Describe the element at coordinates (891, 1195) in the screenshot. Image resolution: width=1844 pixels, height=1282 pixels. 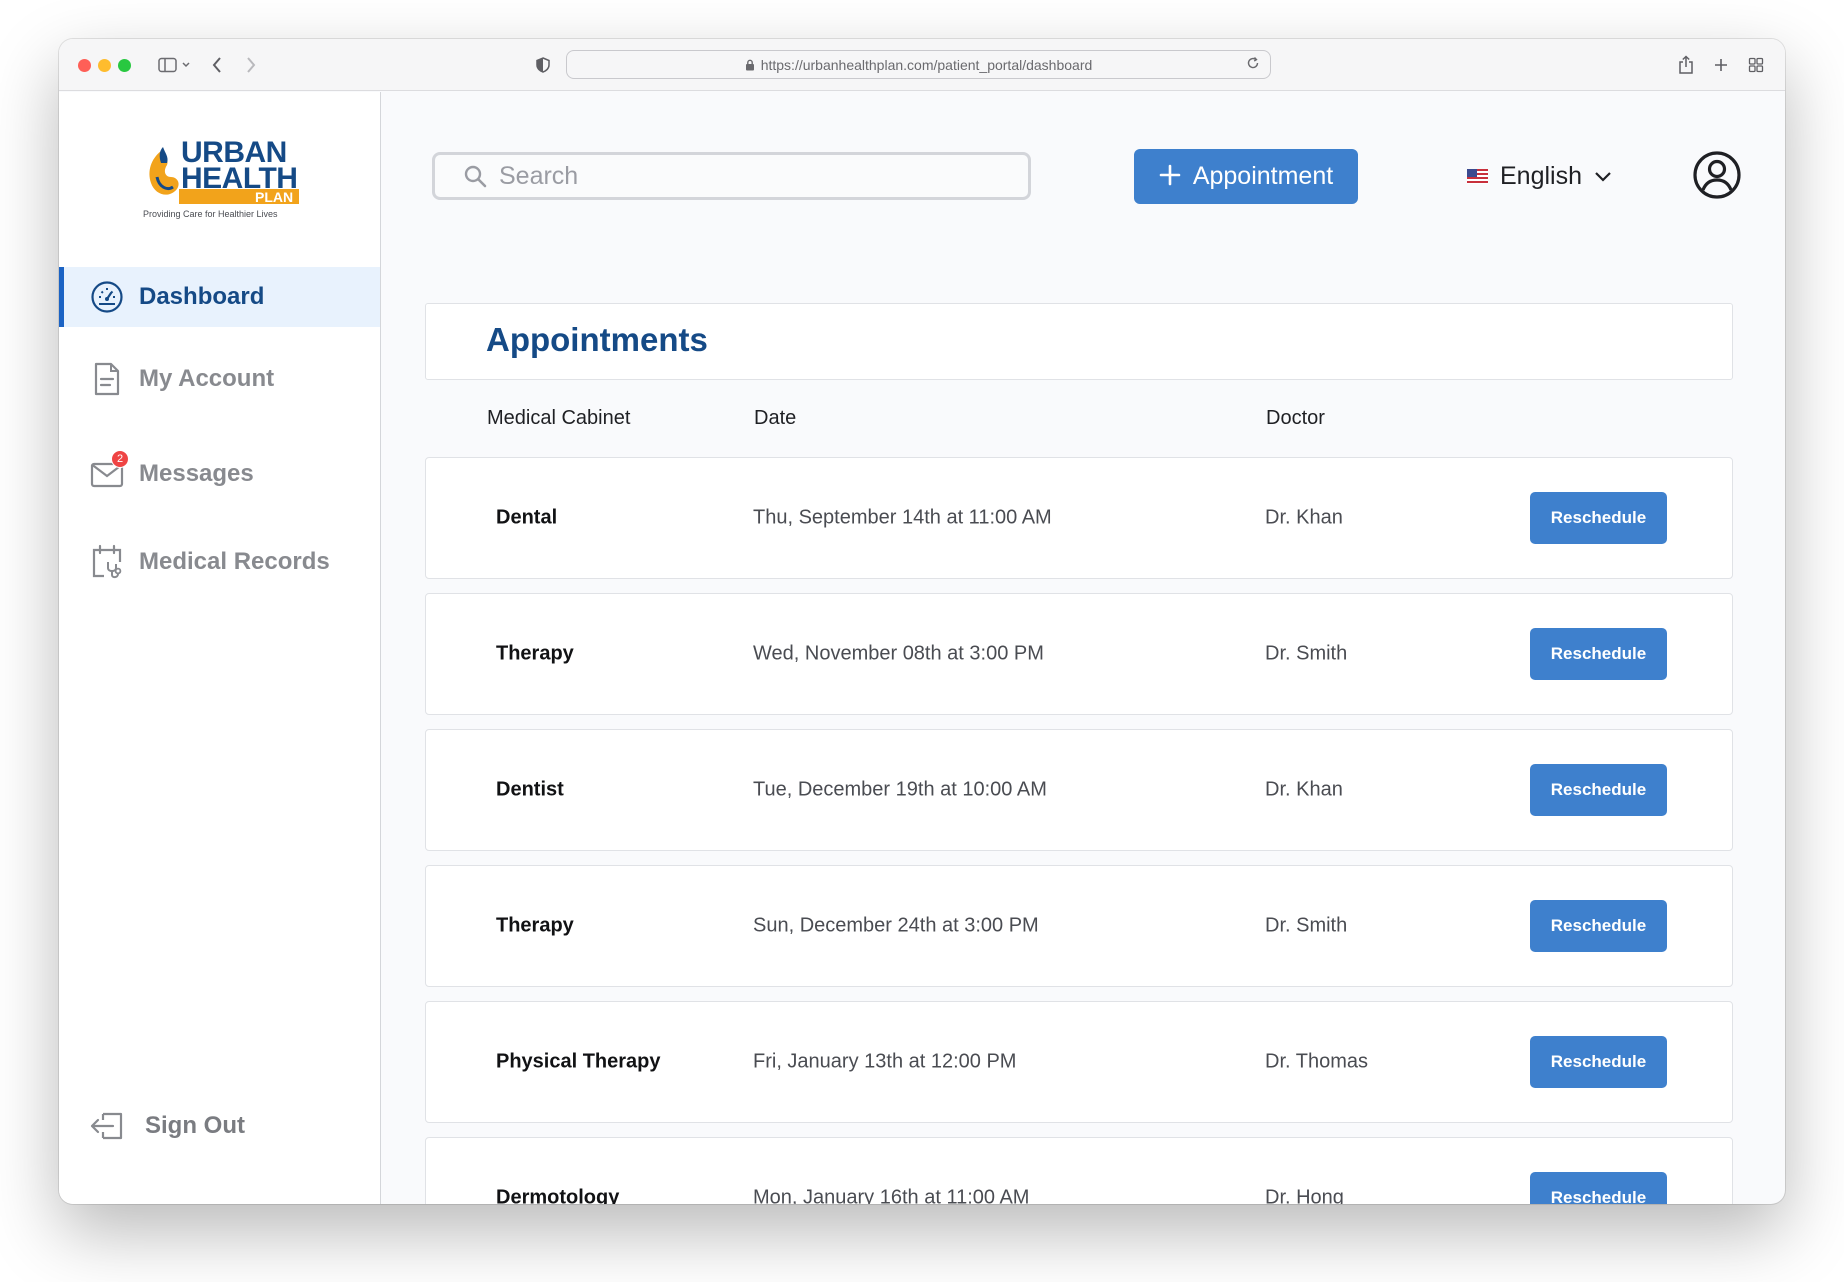
I see `appointment-date: Mon, January 16th at 11:00 AM` at that location.